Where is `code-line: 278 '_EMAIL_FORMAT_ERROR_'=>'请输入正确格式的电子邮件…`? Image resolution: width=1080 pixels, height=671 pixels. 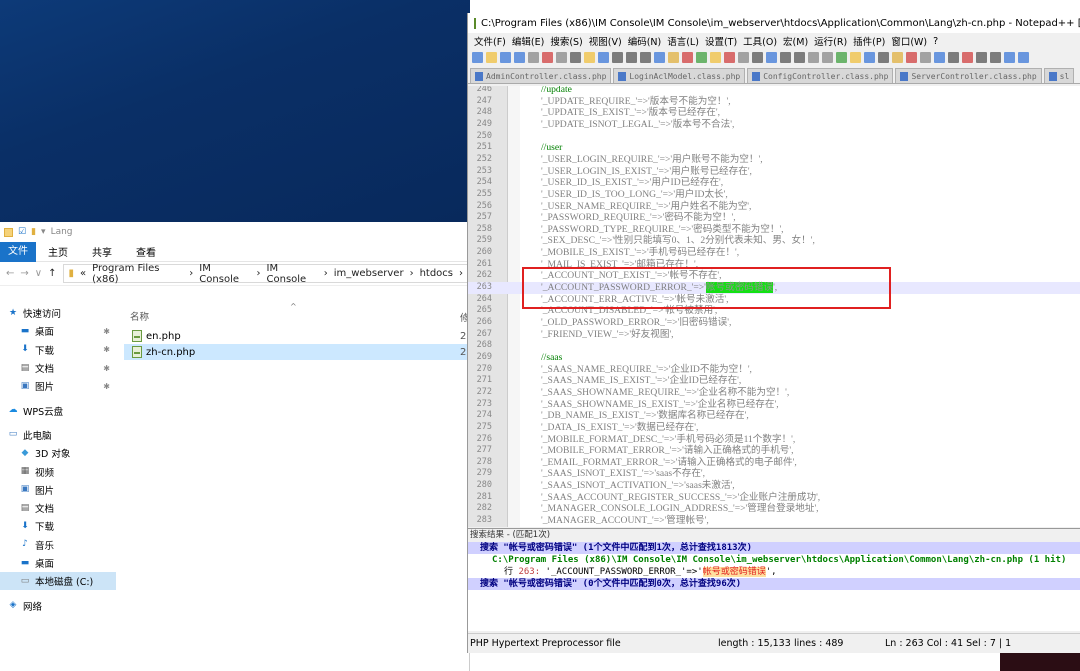 code-line: 278 '_EMAIL_FORMAT_ERROR_'=>'请输入正确格式的电子邮件… is located at coordinates (774, 463).